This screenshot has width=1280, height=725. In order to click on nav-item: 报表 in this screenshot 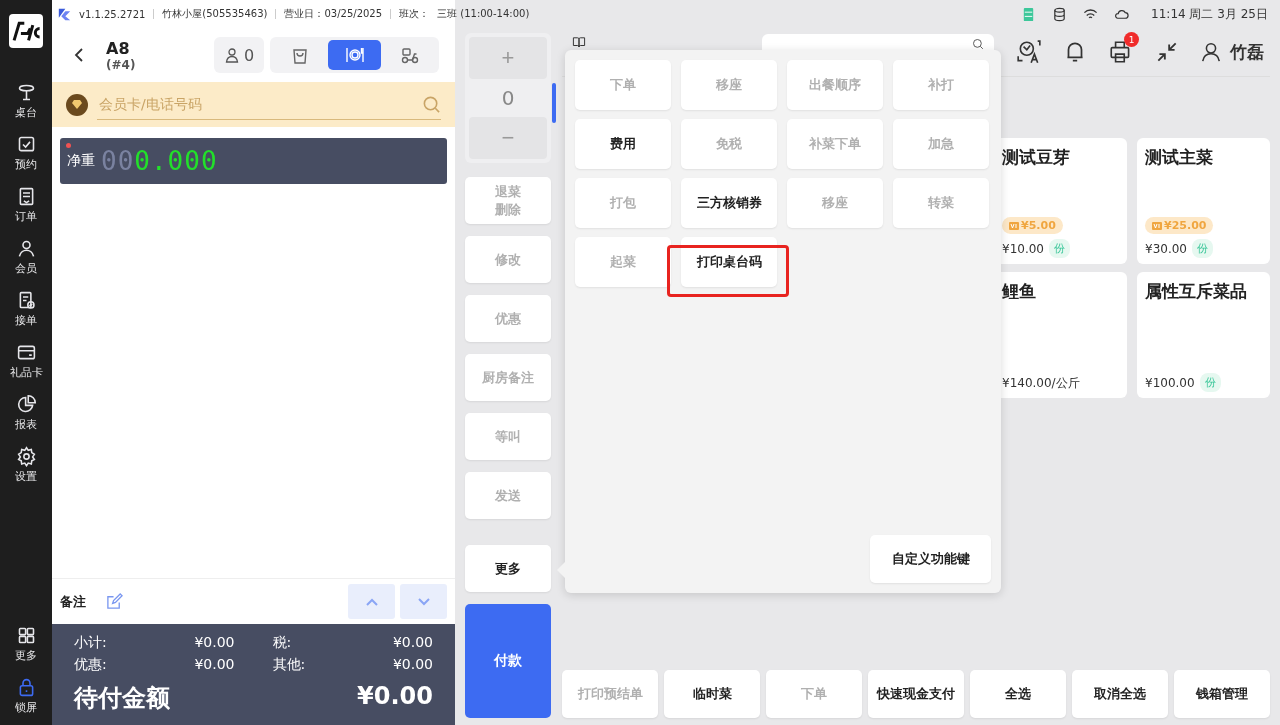, I will do `click(26, 413)`.